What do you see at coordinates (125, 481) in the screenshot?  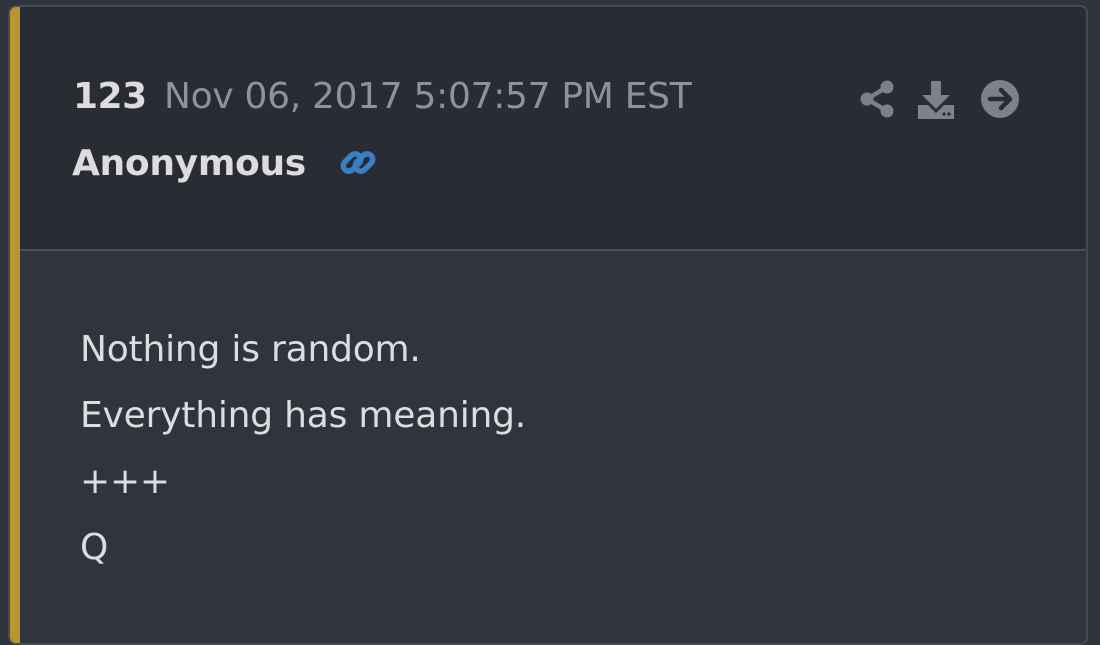 I see `post-line: +++` at bounding box center [125, 481].